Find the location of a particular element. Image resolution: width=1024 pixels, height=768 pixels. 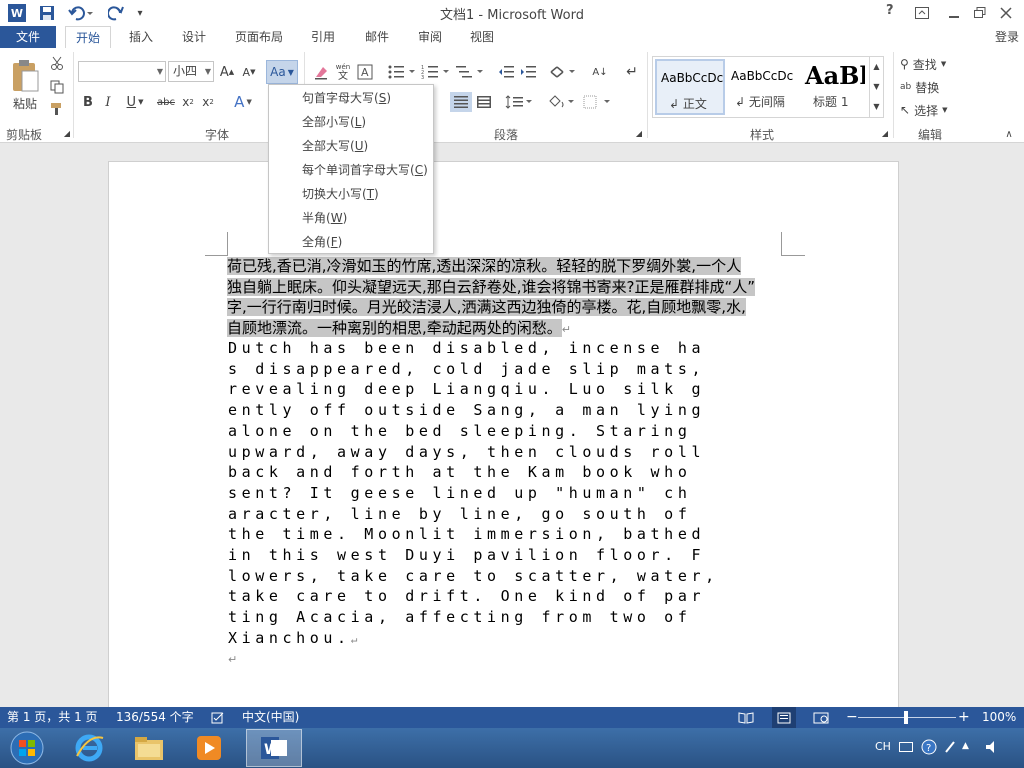

underline-icon: U ▼ is located at coordinates (135, 102).